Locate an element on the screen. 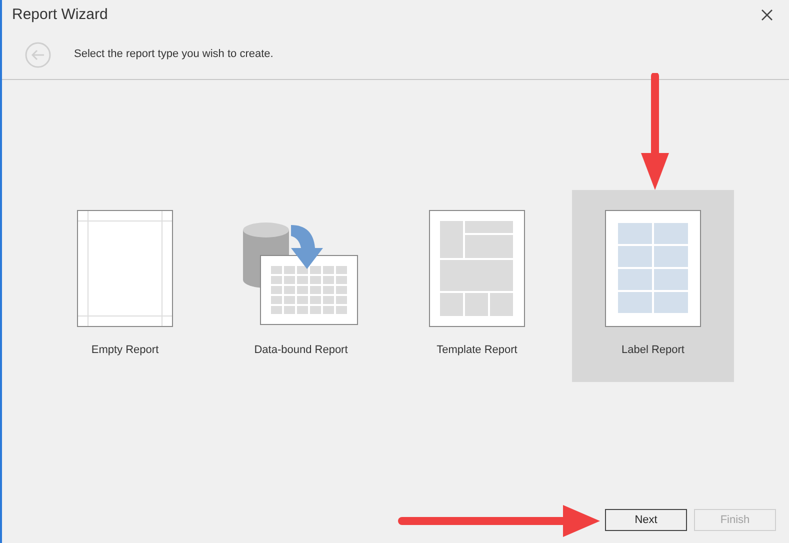 This screenshot has height=543, width=789. window-title: Report Wizard is located at coordinates (60, 14).